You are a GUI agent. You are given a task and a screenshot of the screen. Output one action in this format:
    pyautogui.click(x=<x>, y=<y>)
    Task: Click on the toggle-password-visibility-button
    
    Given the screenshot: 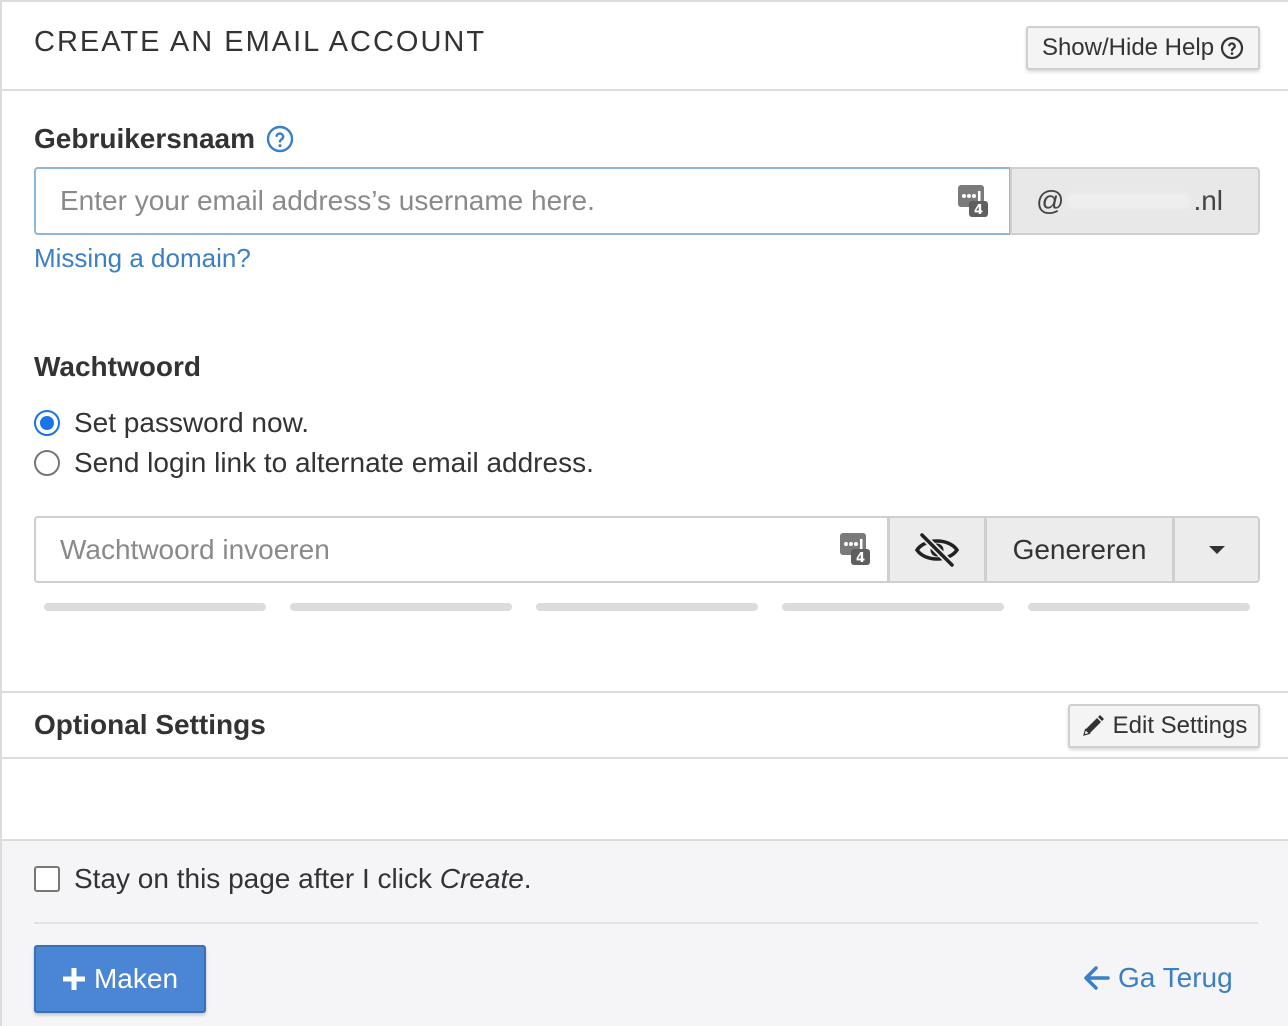 What is the action you would take?
    pyautogui.click(x=937, y=549)
    